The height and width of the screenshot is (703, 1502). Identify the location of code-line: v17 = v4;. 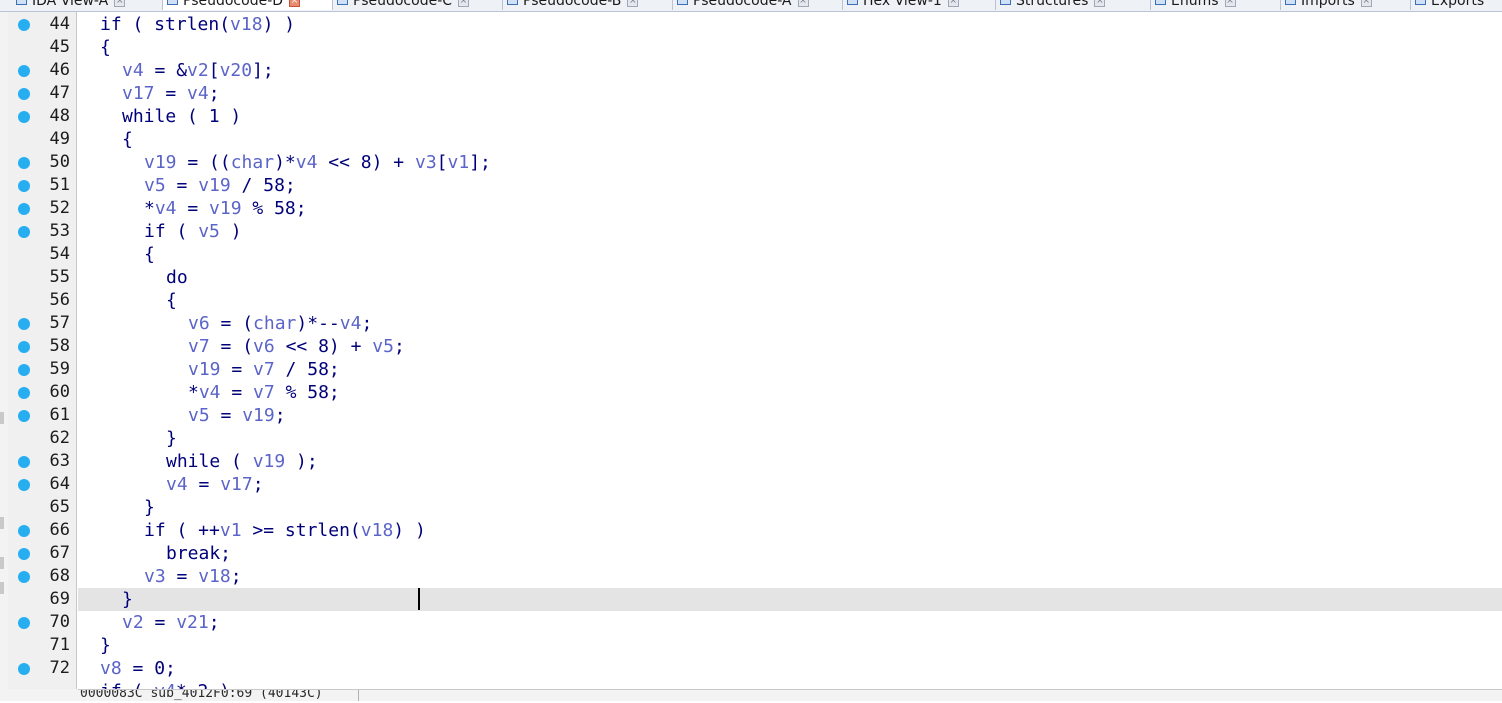
(790, 93).